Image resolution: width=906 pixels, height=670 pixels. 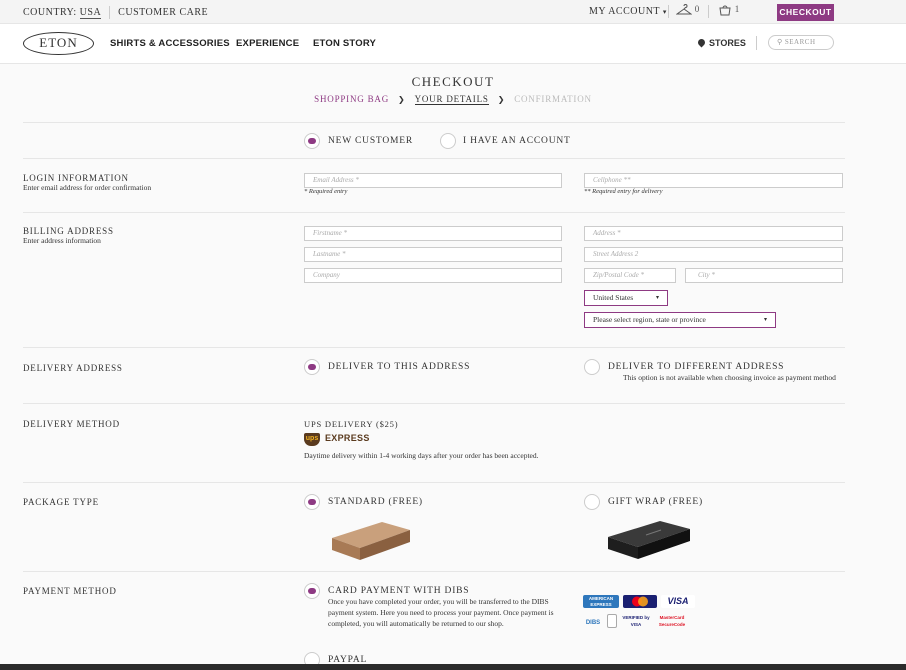 I want to click on standard-package-label: STANDARD (FREE), so click(x=375, y=502).